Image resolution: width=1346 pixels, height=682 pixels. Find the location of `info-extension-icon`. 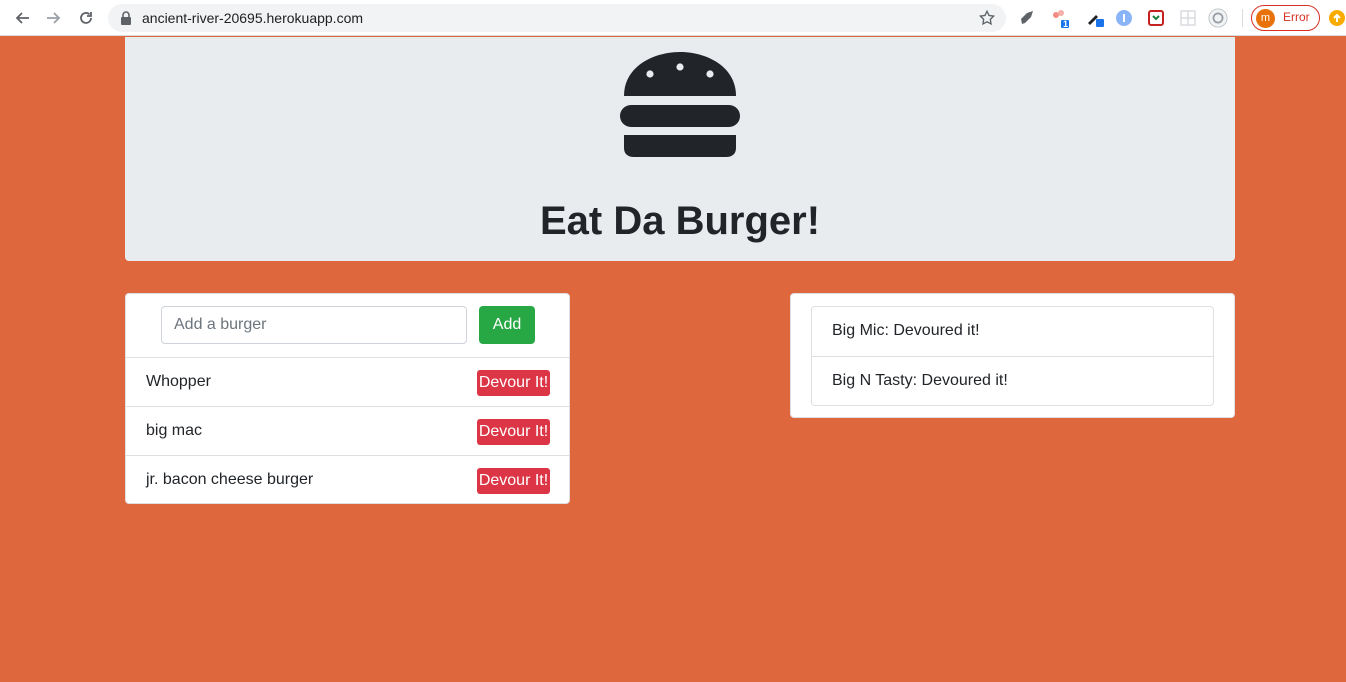

info-extension-icon is located at coordinates (1124, 18).